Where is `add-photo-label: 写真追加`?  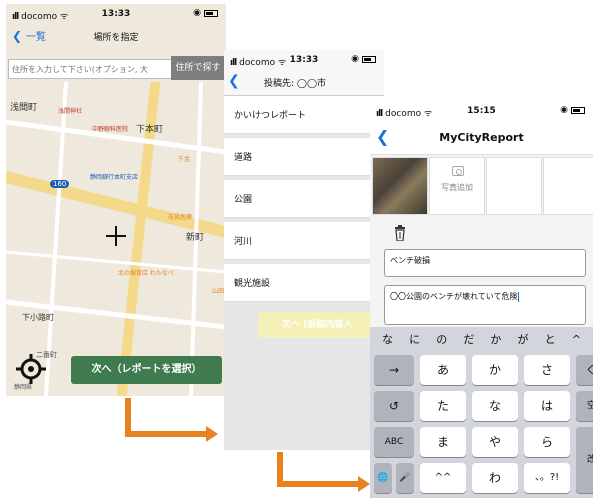
add-photo-label: 写真追加 is located at coordinates (457, 187).